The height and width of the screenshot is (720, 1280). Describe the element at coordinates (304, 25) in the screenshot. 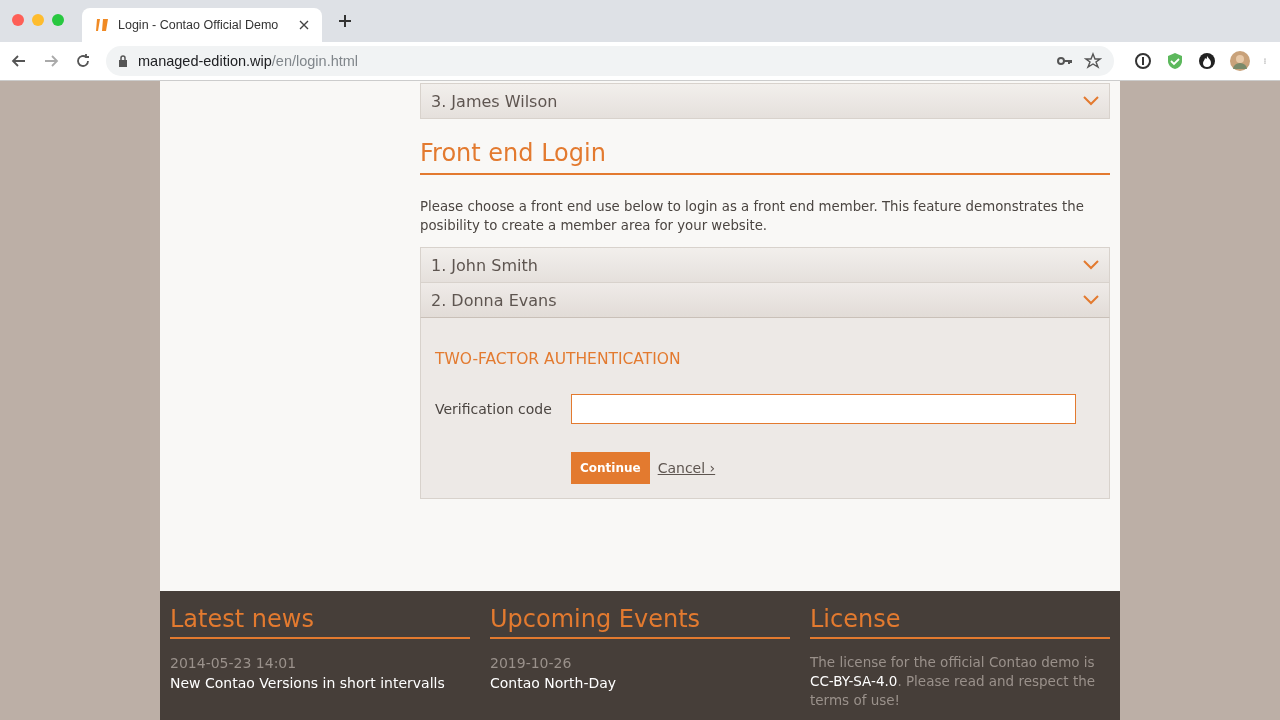

I see `close-icon` at that location.